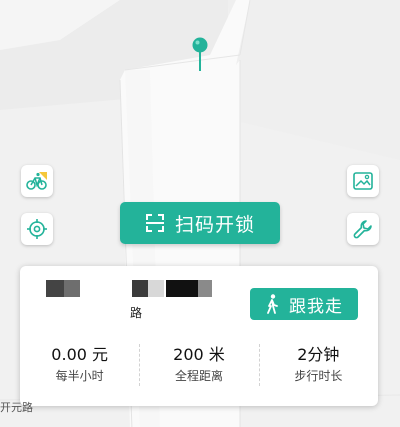 The width and height of the screenshot is (400, 427). I want to click on follow-me-button: 跟我走, so click(304, 304).